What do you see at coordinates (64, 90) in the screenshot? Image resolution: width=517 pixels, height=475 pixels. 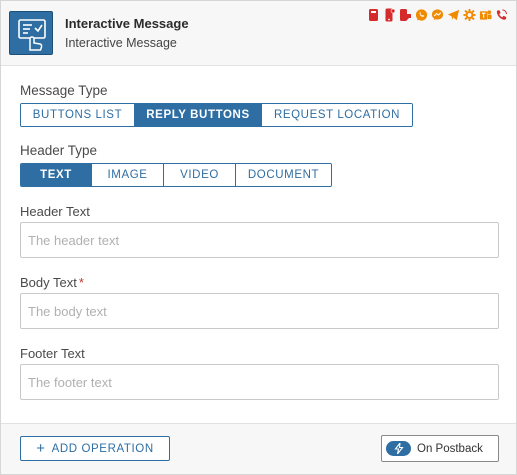 I see `message-type-label: Message Type` at bounding box center [64, 90].